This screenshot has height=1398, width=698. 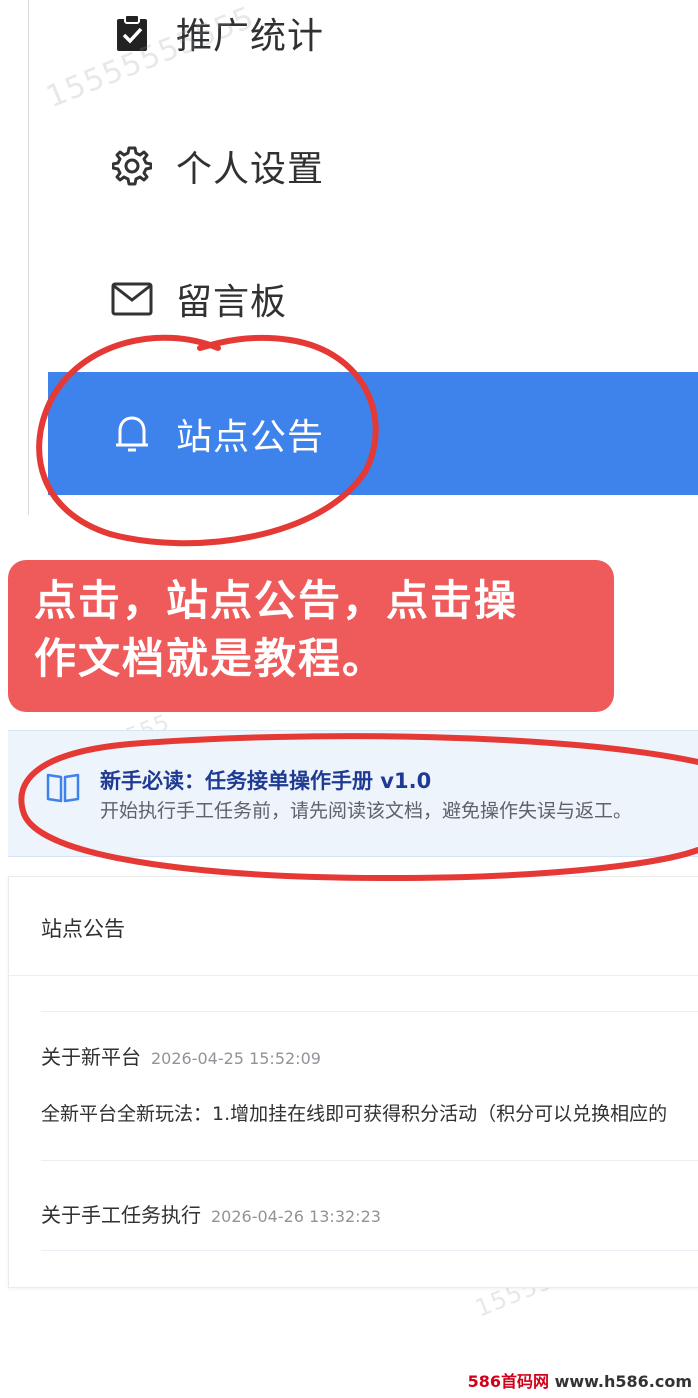 What do you see at coordinates (296, 1216) in the screenshot?
I see `announcement-date: 2026-04-26 13:32:23` at bounding box center [296, 1216].